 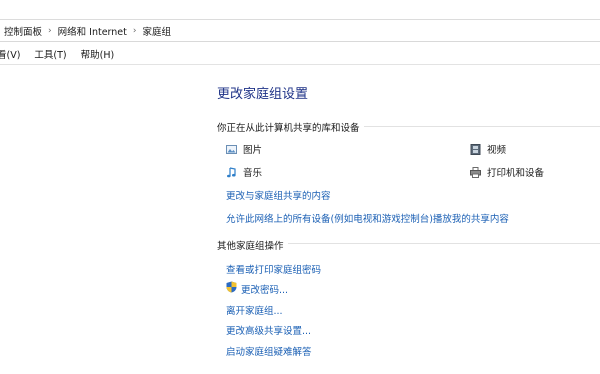 What do you see at coordinates (231, 149) in the screenshot?
I see `pictures-icon` at bounding box center [231, 149].